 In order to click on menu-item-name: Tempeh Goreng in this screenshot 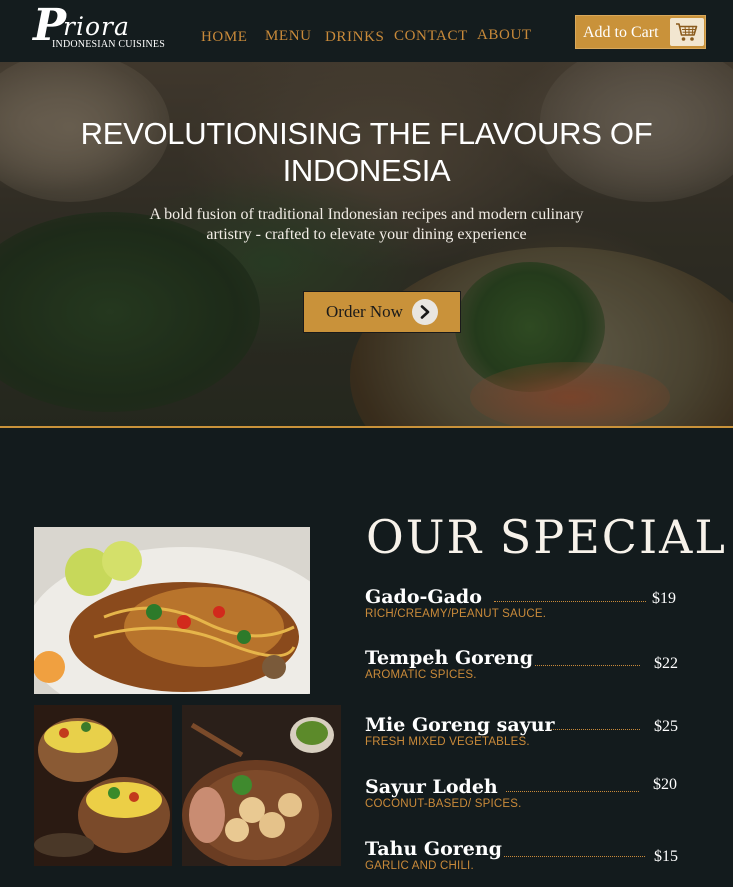, I will do `click(449, 658)`.